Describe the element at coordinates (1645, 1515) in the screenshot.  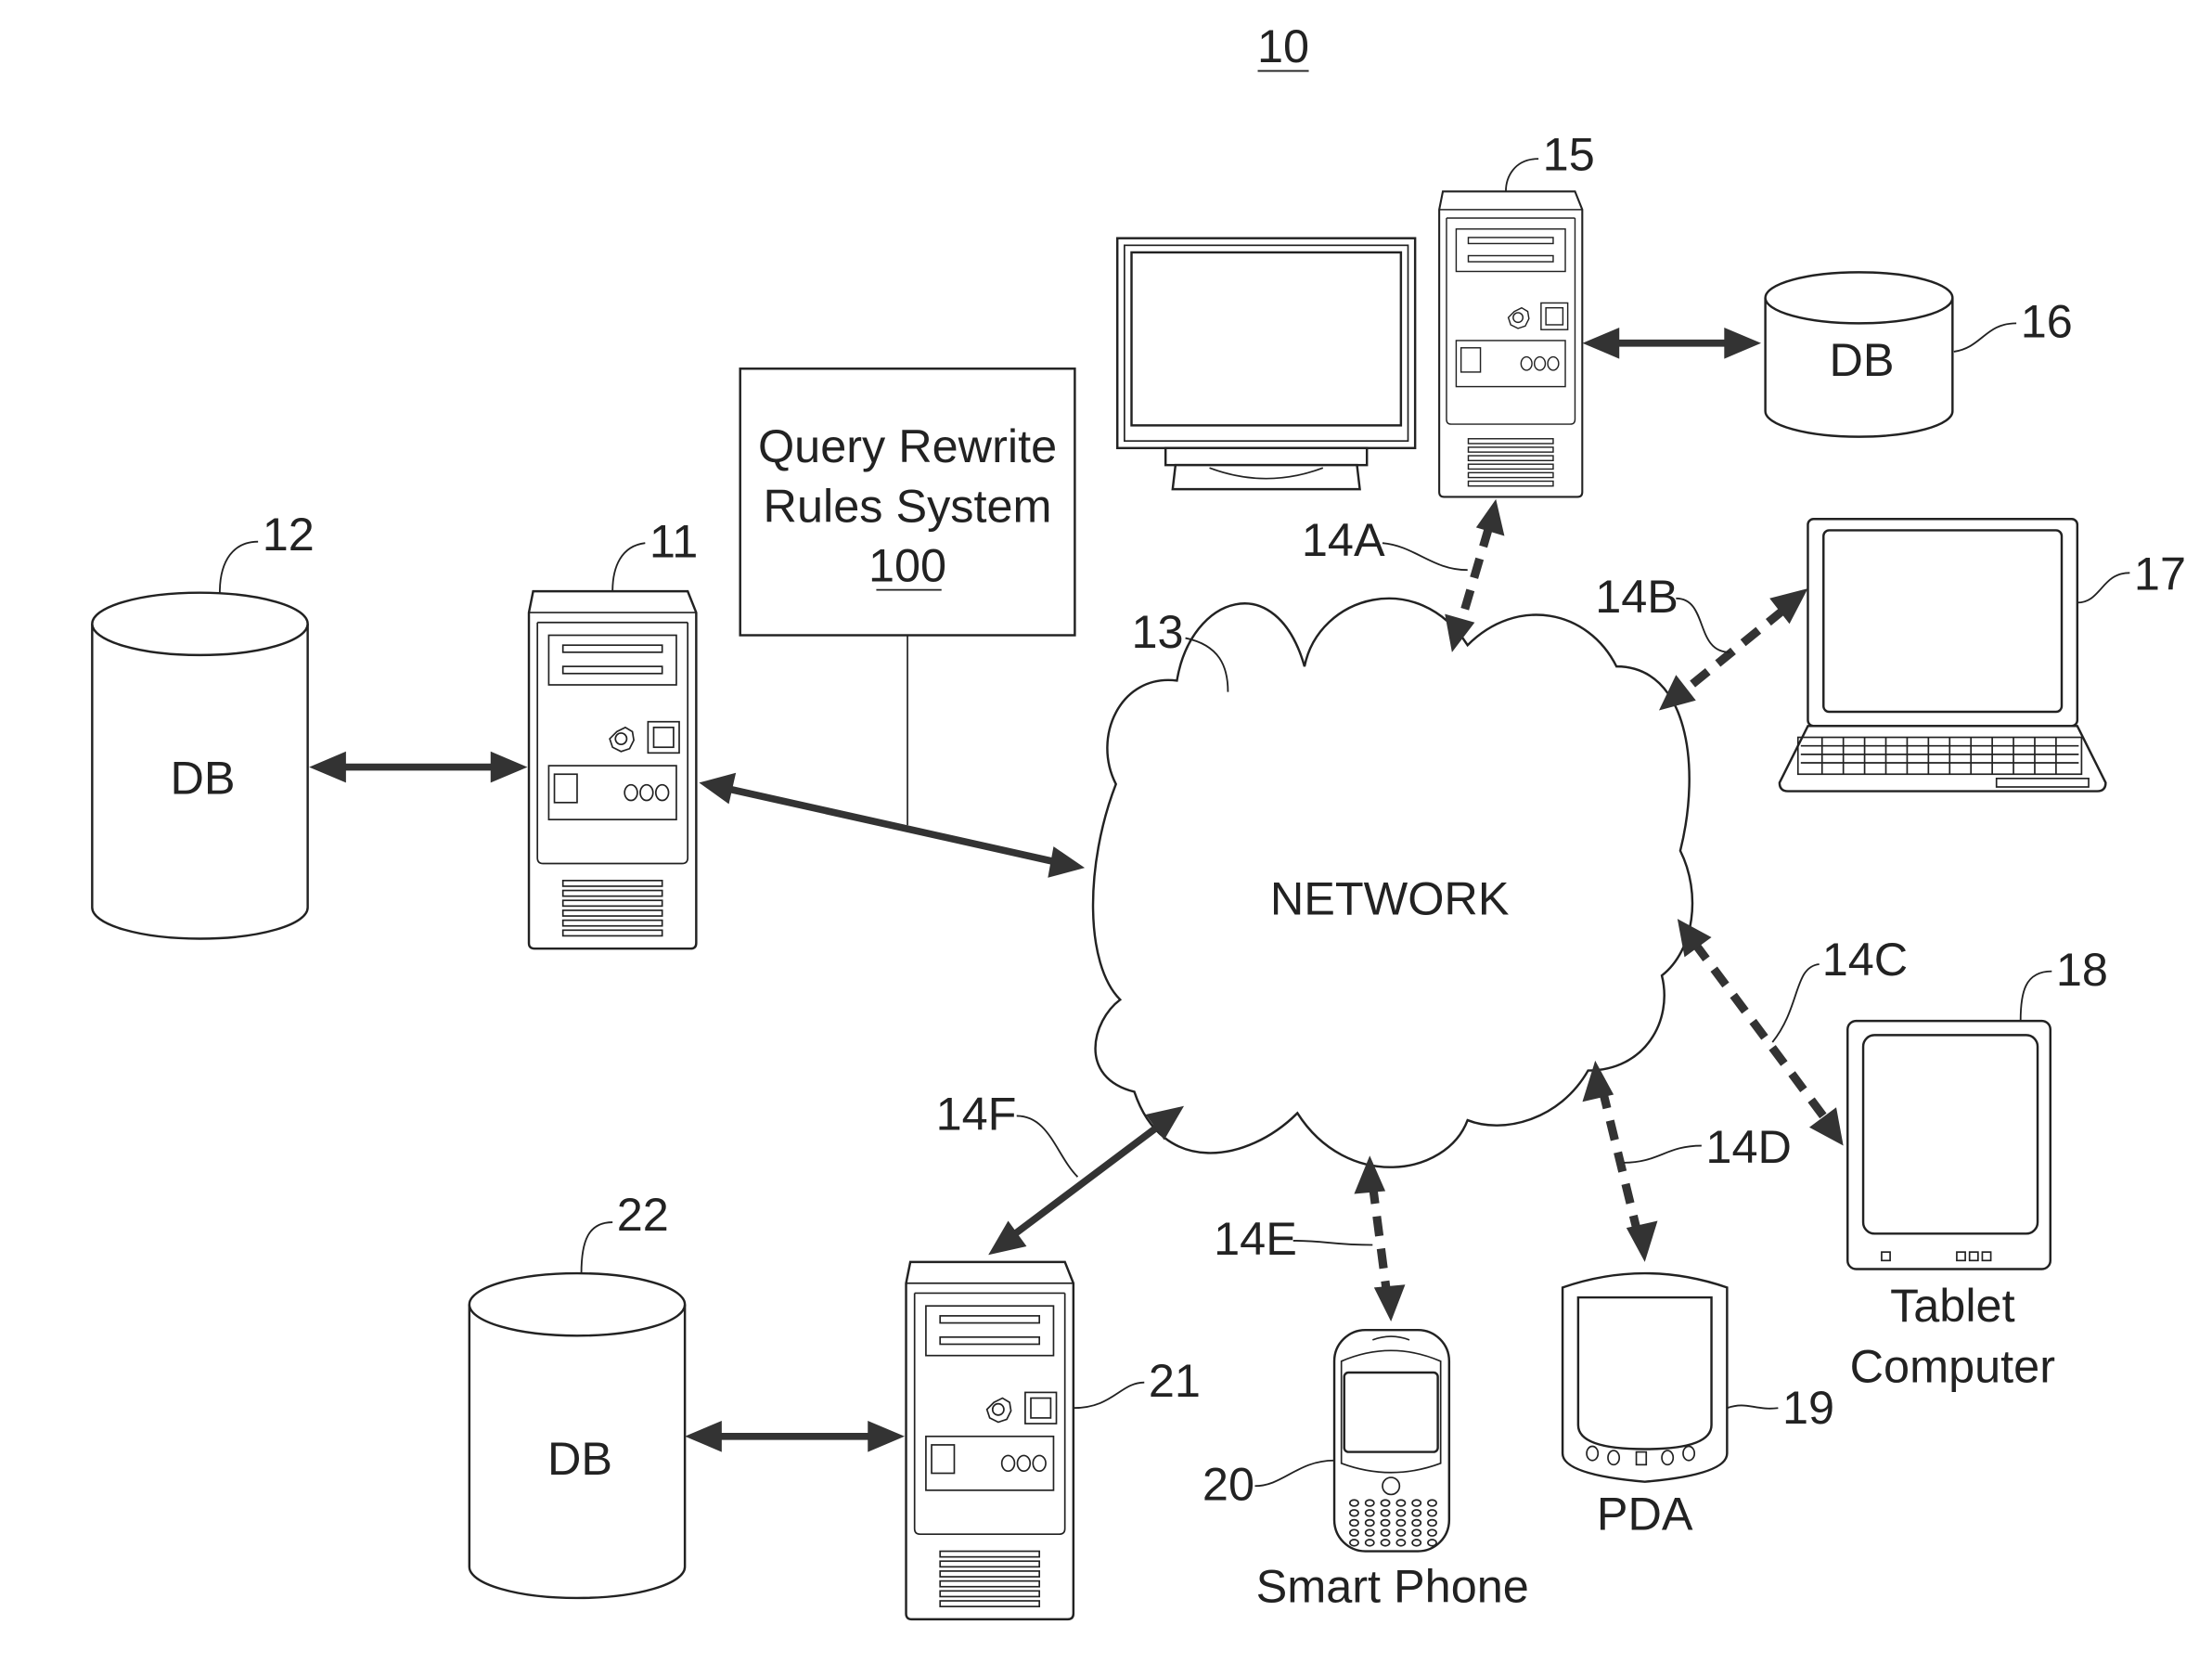
I see `pda-label: PDA` at that location.